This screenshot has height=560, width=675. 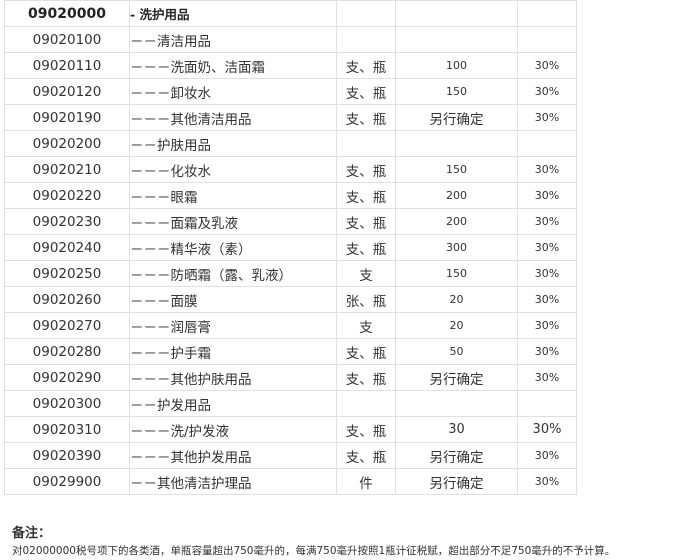 I want to click on unit-cell: 件, so click(x=366, y=481).